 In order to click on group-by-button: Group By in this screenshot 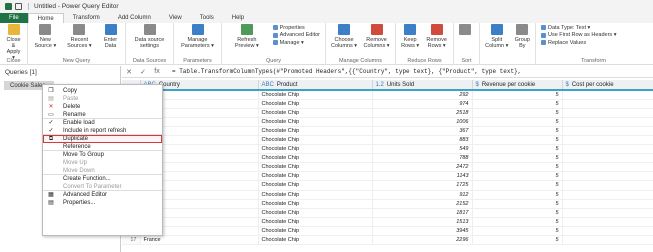, I will do `click(522, 44)`.